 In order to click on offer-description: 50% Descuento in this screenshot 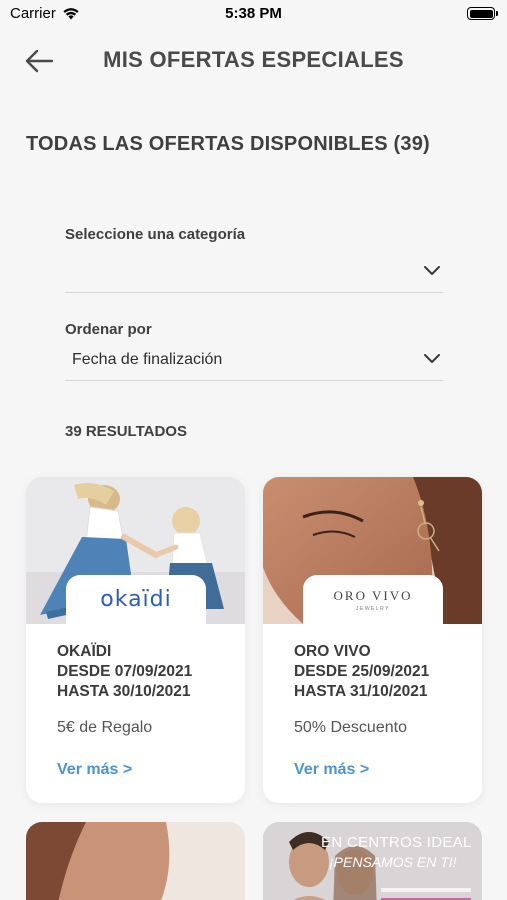, I will do `click(350, 727)`.